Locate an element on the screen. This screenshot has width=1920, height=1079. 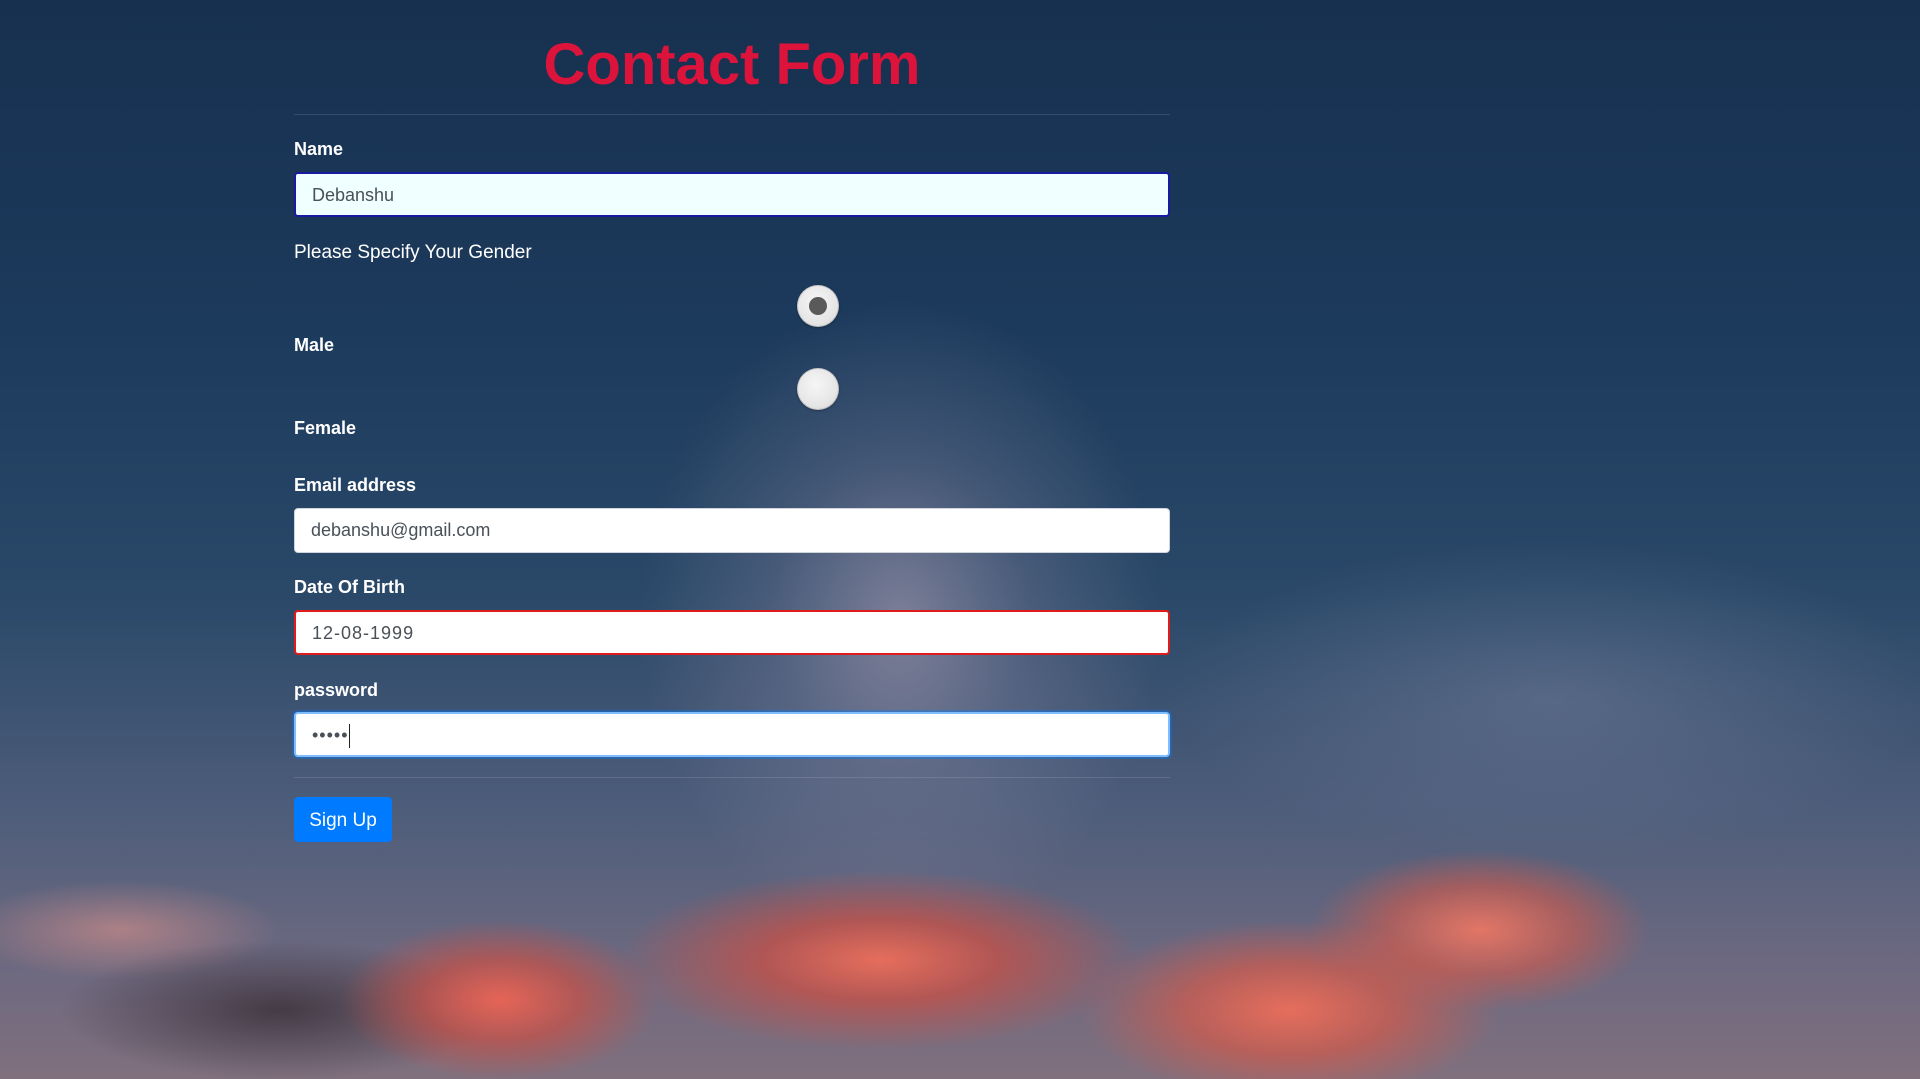
sign-up-button: Sign Up is located at coordinates (343, 819).